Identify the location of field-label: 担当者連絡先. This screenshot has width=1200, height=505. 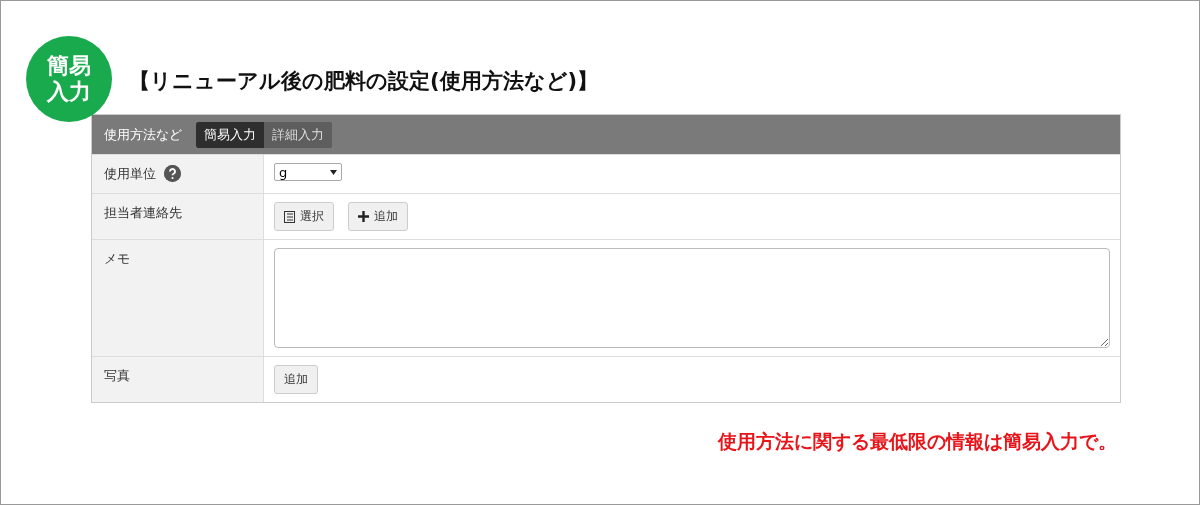
(143, 213).